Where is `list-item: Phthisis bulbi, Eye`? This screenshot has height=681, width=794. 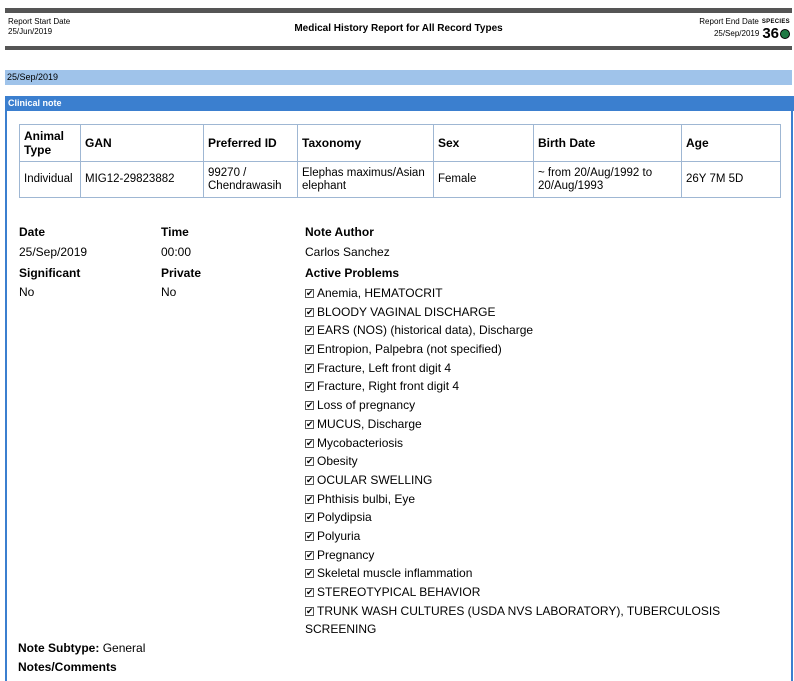
list-item: Phthisis bulbi, Eye is located at coordinates (540, 499).